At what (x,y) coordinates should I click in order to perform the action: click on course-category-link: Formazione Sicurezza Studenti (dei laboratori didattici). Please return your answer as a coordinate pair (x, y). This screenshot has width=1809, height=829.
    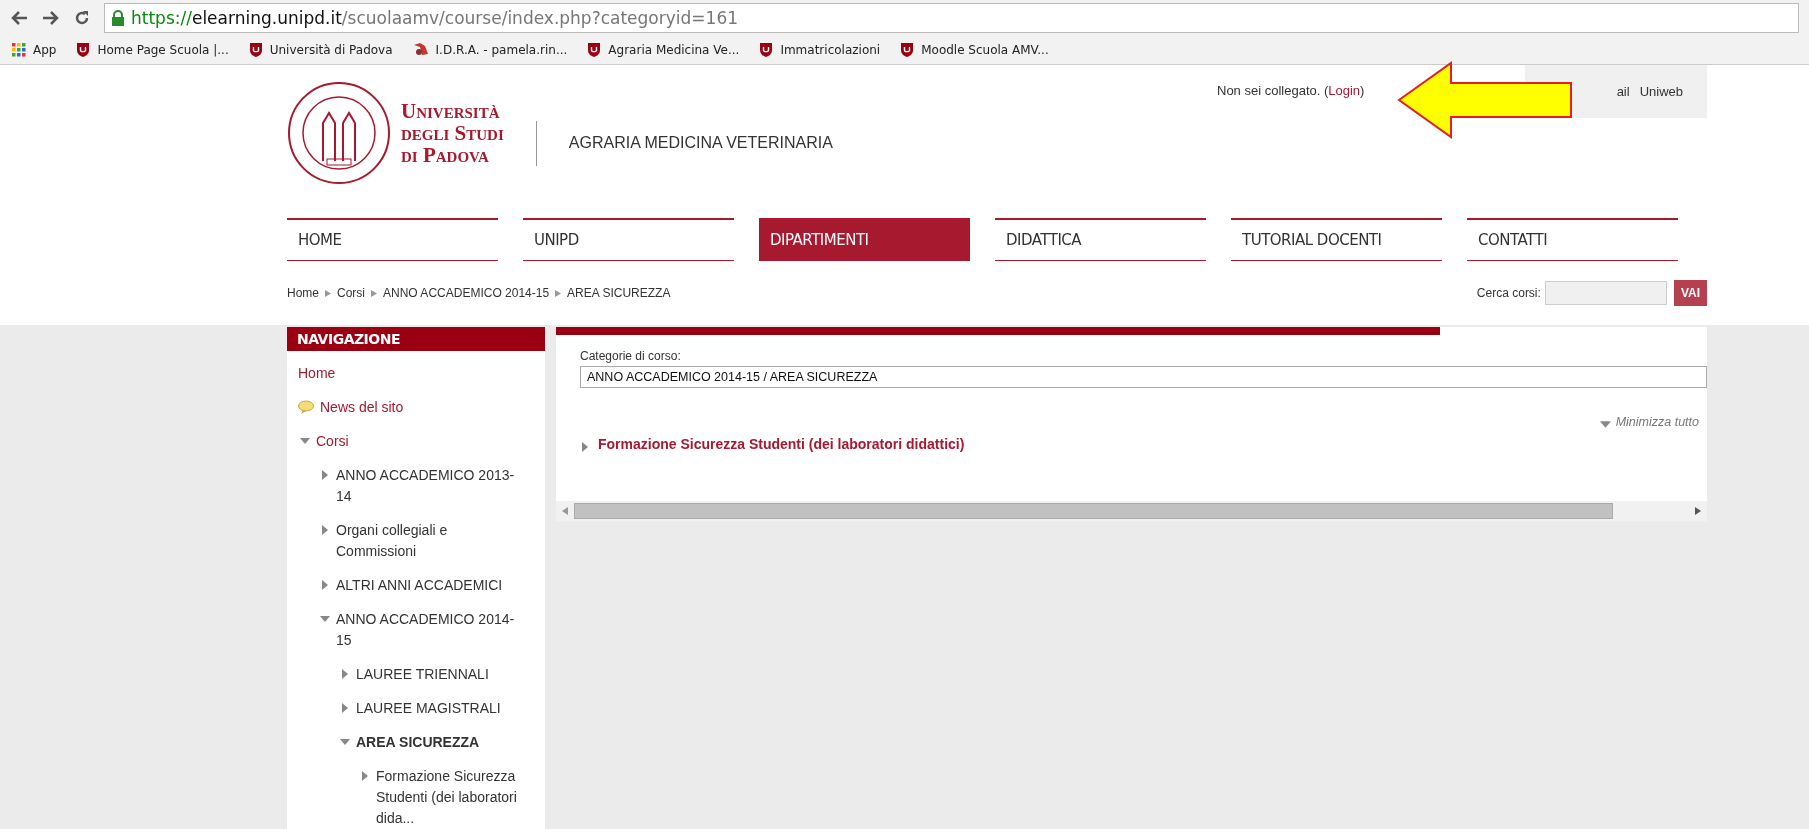
    Looking at the image, I should click on (1143, 444).